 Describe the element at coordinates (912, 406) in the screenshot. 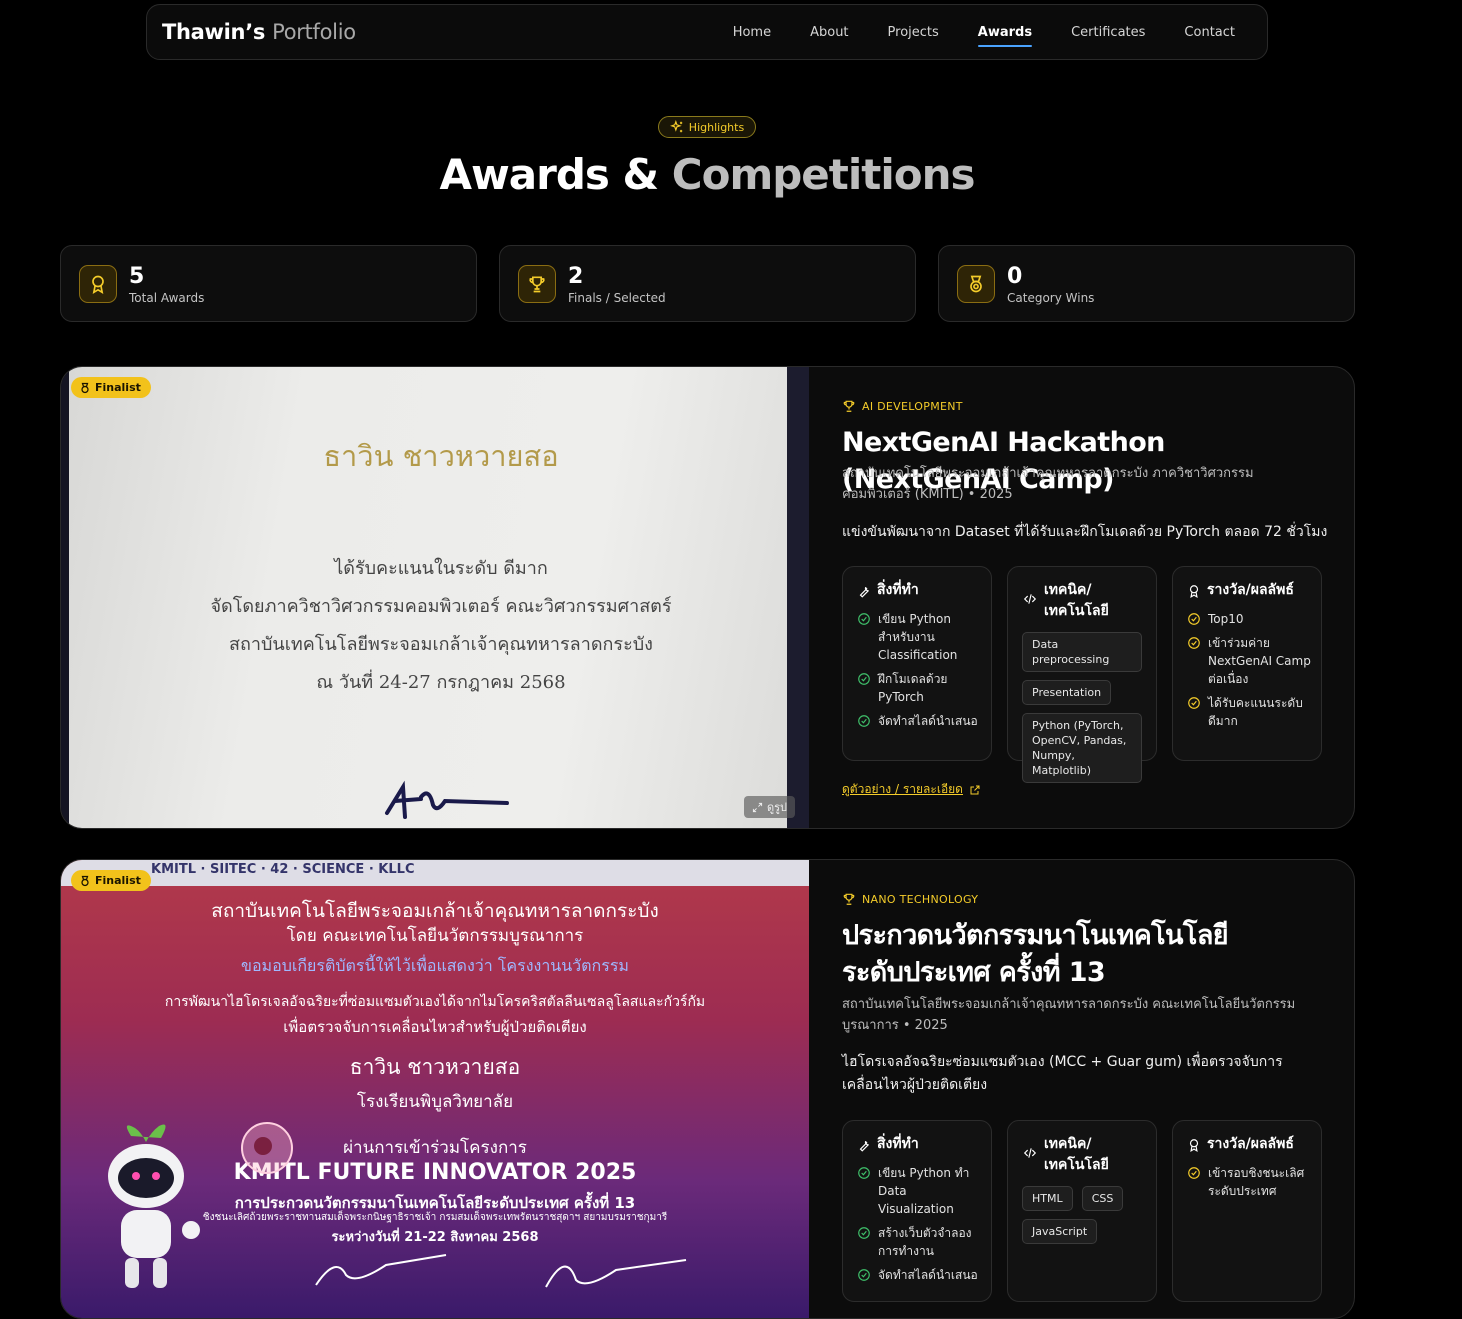

I see `category-label: AI DEVELOPMENT` at that location.